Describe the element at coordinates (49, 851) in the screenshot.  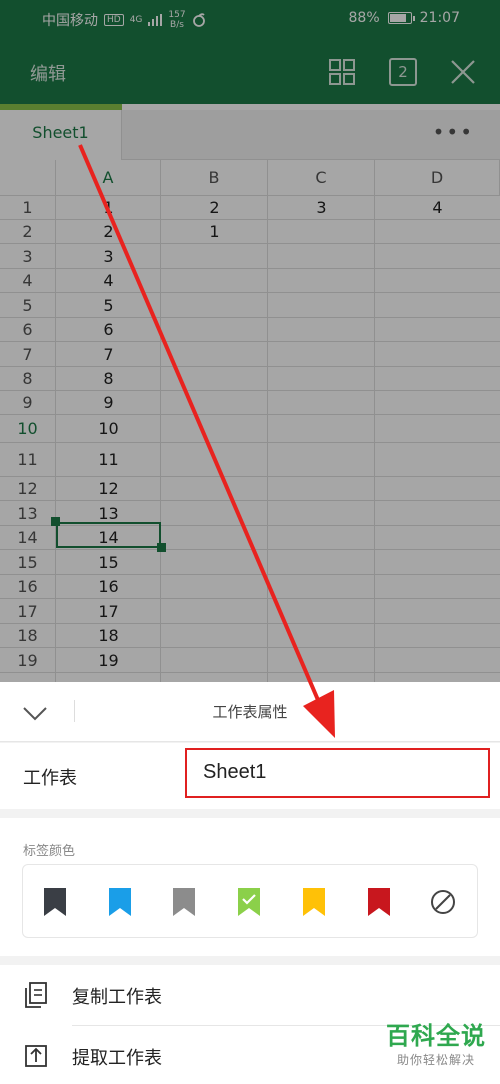
I see `tab-color-label: 标签颜色` at that location.